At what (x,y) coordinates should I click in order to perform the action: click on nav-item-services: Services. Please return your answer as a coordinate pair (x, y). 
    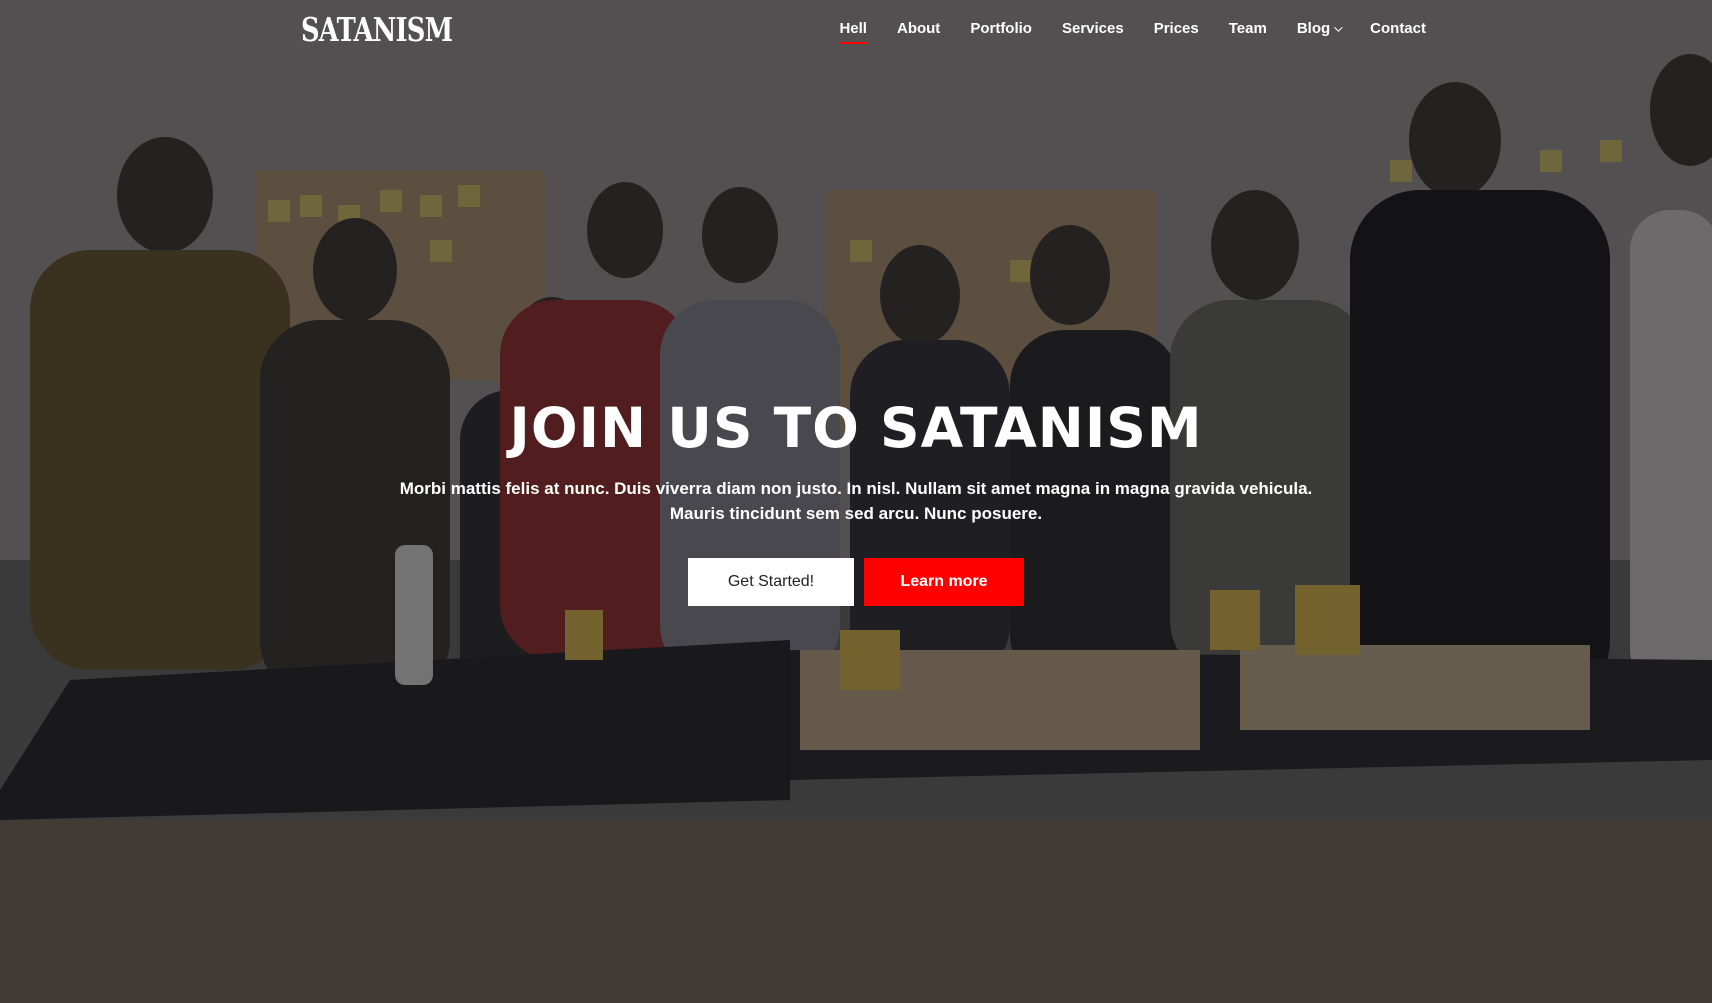
    Looking at the image, I should click on (1093, 29).